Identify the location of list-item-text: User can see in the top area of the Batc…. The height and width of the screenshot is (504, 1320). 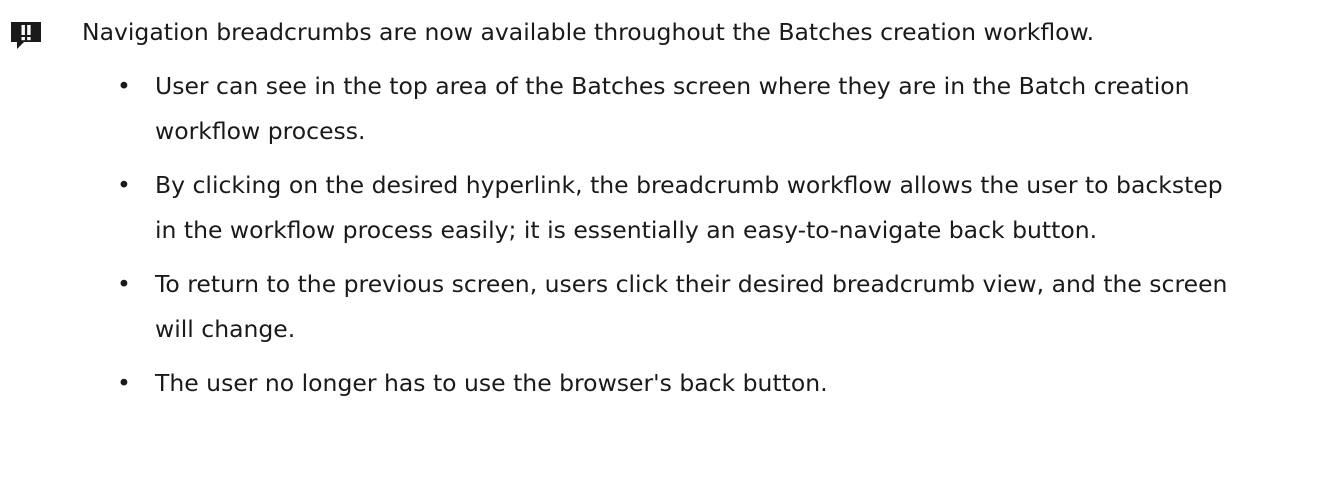
(672, 108).